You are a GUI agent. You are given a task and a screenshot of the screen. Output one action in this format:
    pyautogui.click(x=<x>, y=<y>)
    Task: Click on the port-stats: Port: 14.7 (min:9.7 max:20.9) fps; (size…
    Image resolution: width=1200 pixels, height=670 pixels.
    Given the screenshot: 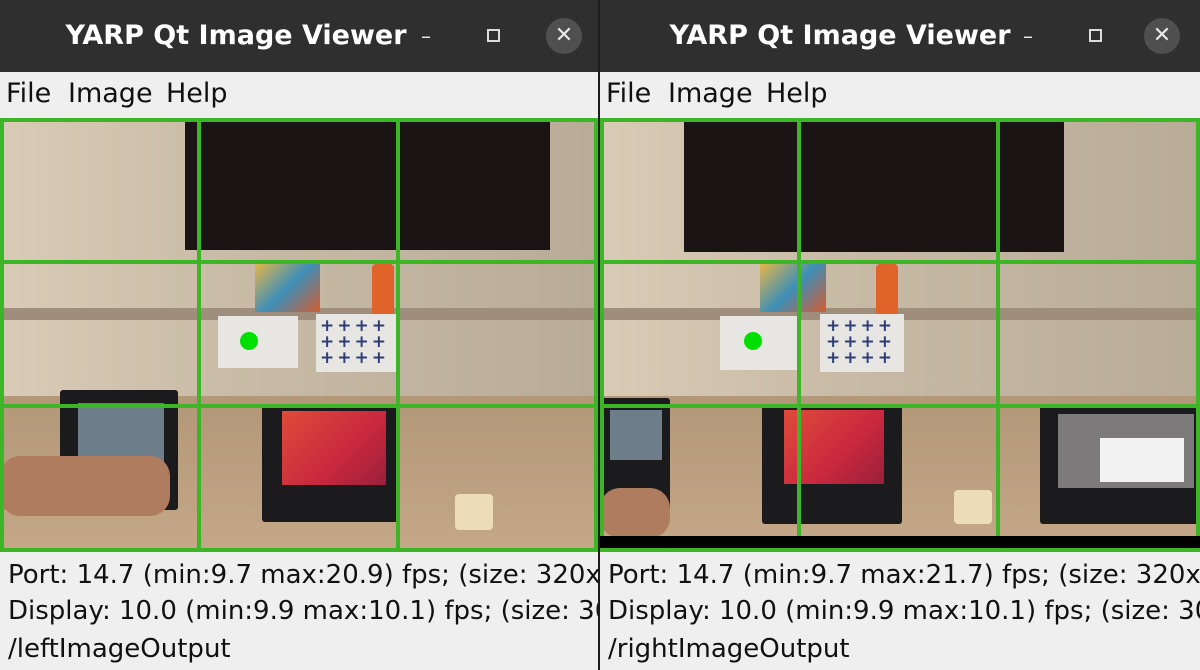 What is the action you would take?
    pyautogui.click(x=303, y=575)
    